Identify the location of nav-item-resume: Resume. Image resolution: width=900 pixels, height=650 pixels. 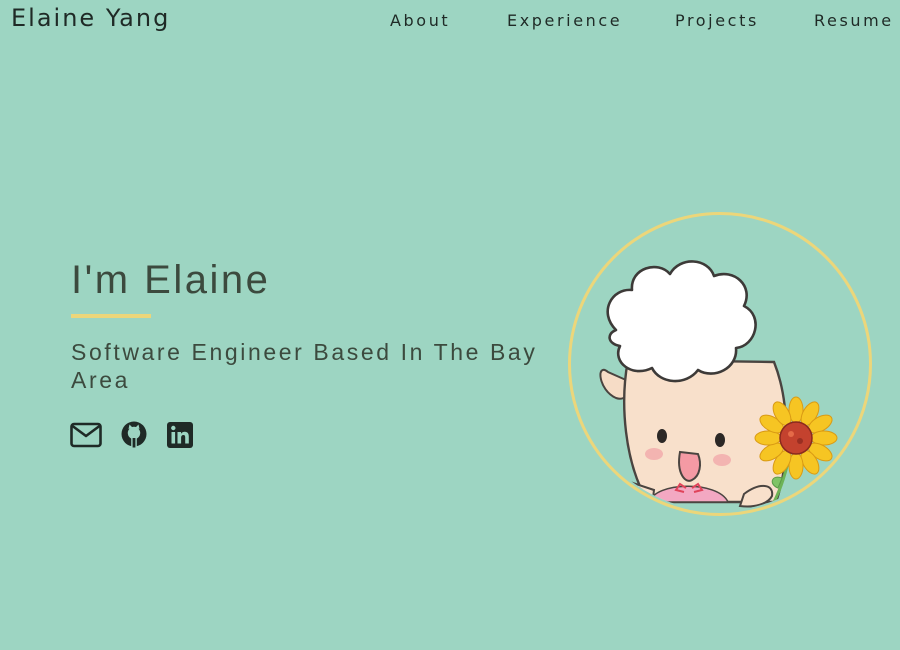
(854, 20).